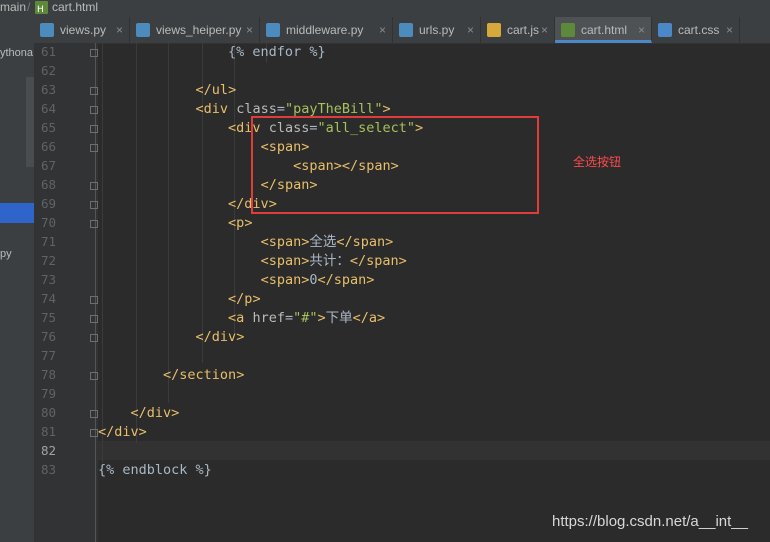 The image size is (770, 542). Describe the element at coordinates (48, 184) in the screenshot. I see `line-number: 68` at that location.